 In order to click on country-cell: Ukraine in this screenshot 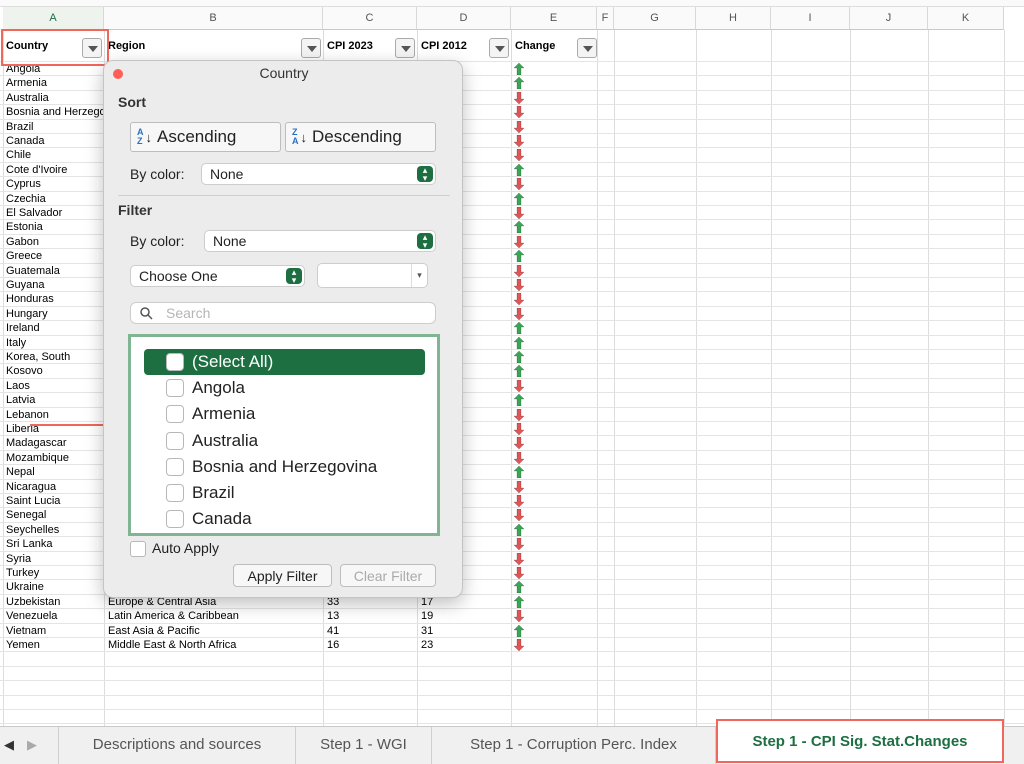, I will do `click(54, 587)`.